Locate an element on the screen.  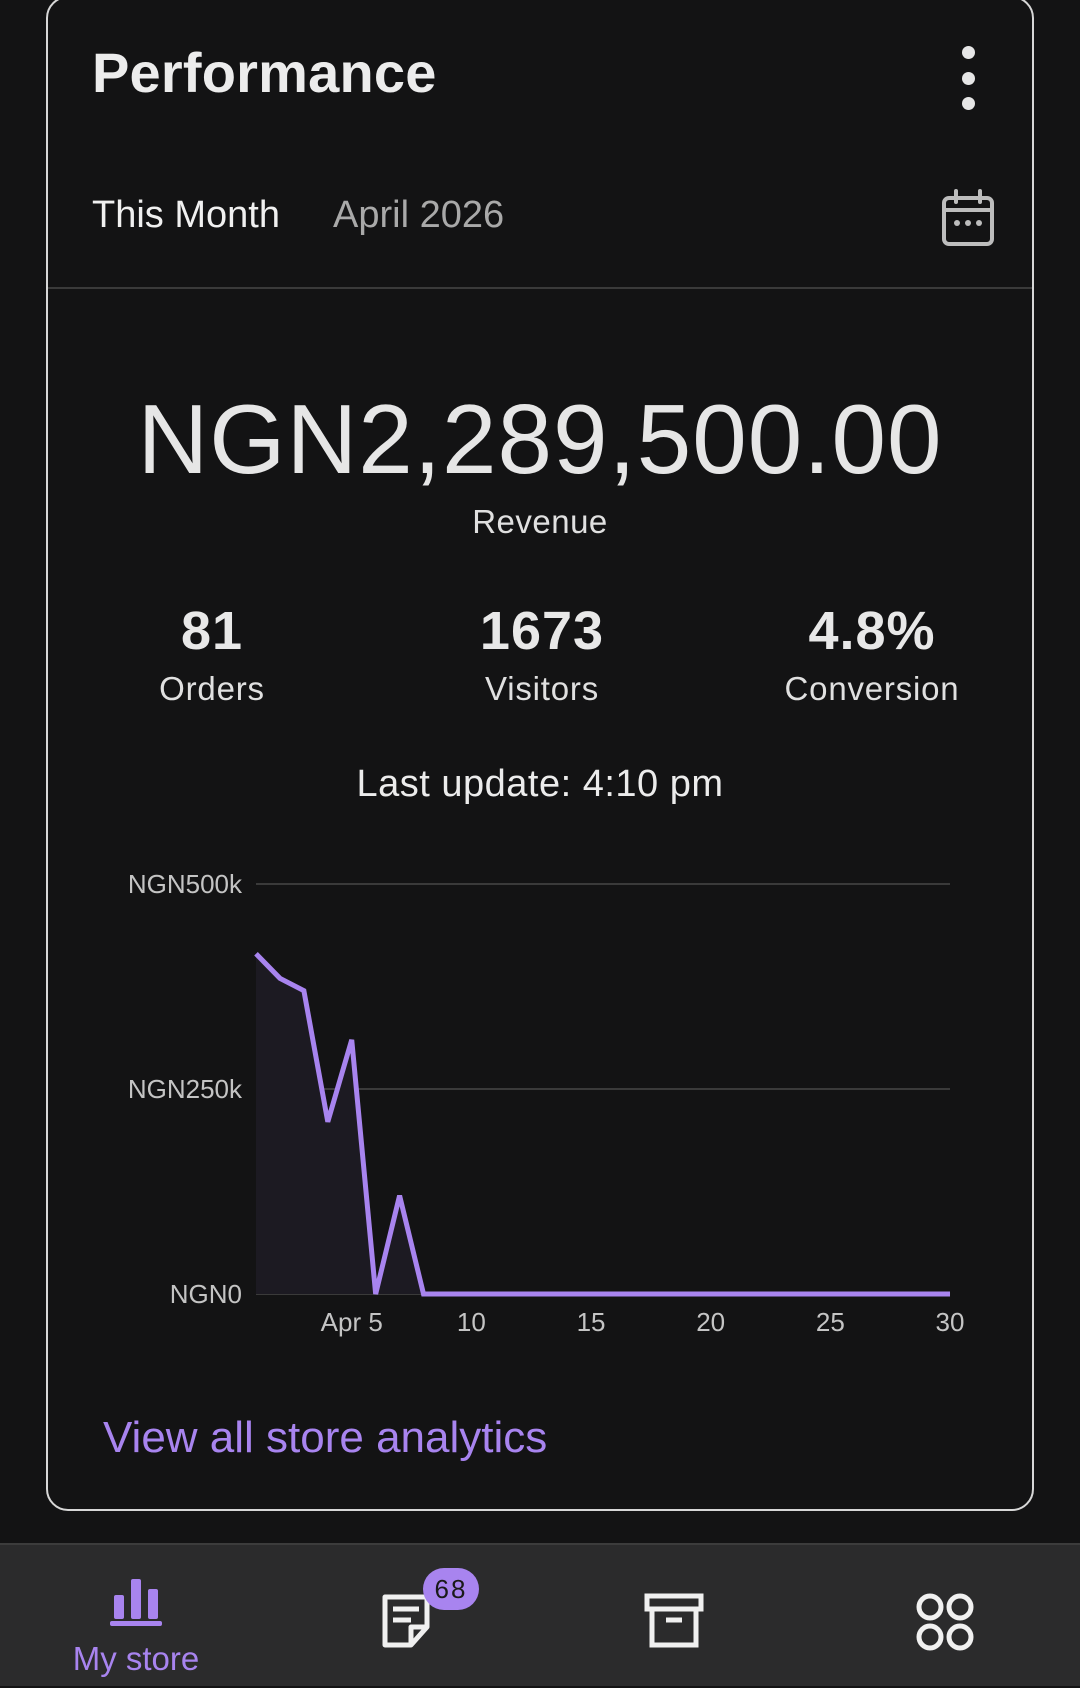
stat-orders: 81 Orders is located at coordinates (212, 654).